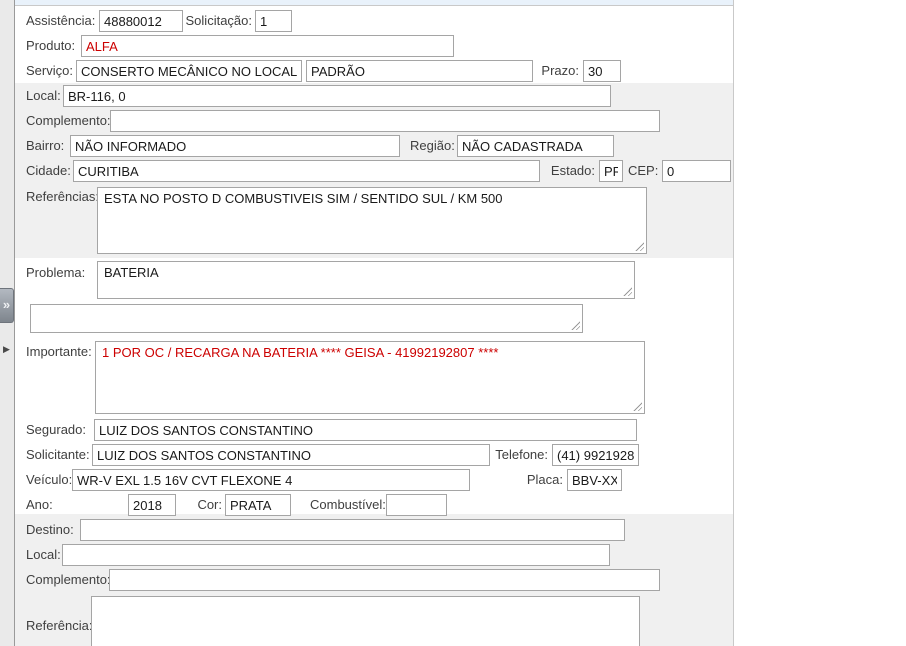  Describe the element at coordinates (572, 170) in the screenshot. I see `estado-label: Estado:` at that location.